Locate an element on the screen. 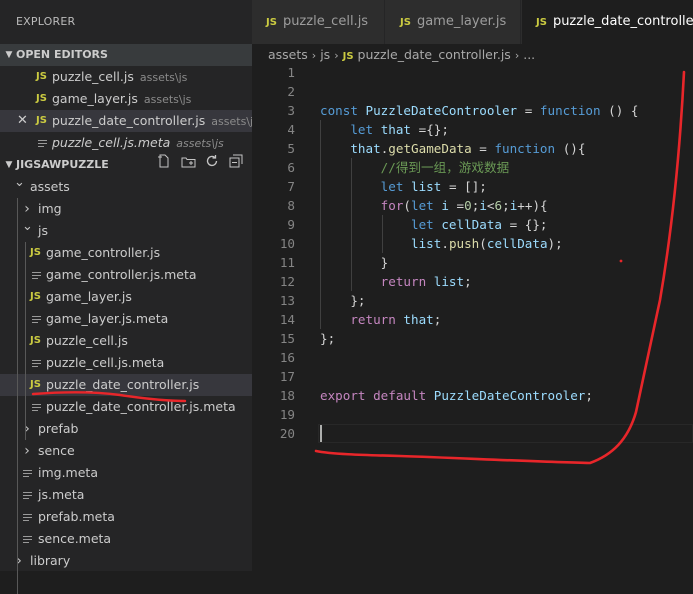  file-item: game_layer.js.meta is located at coordinates (126, 319).